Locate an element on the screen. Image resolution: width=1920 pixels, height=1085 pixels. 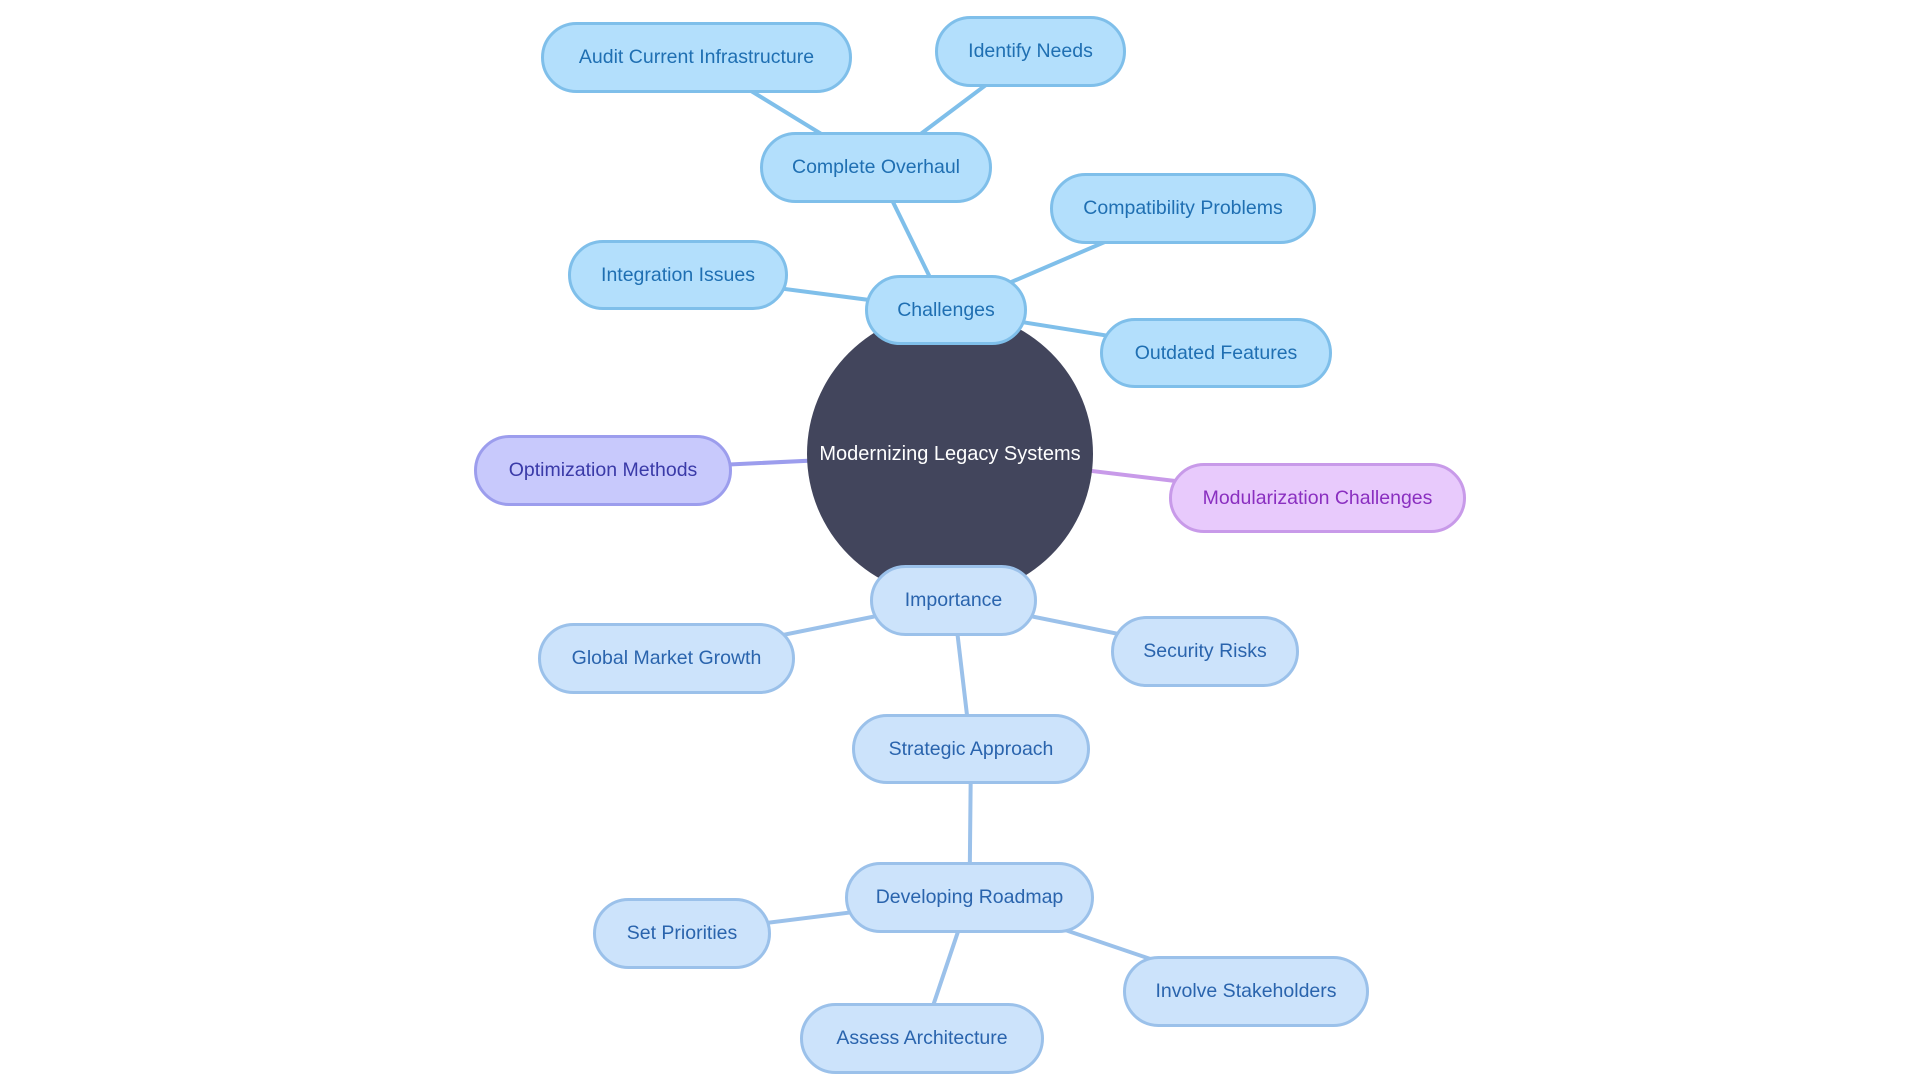
node-label: Audit Current Infrastructure is located at coordinates (696, 57).